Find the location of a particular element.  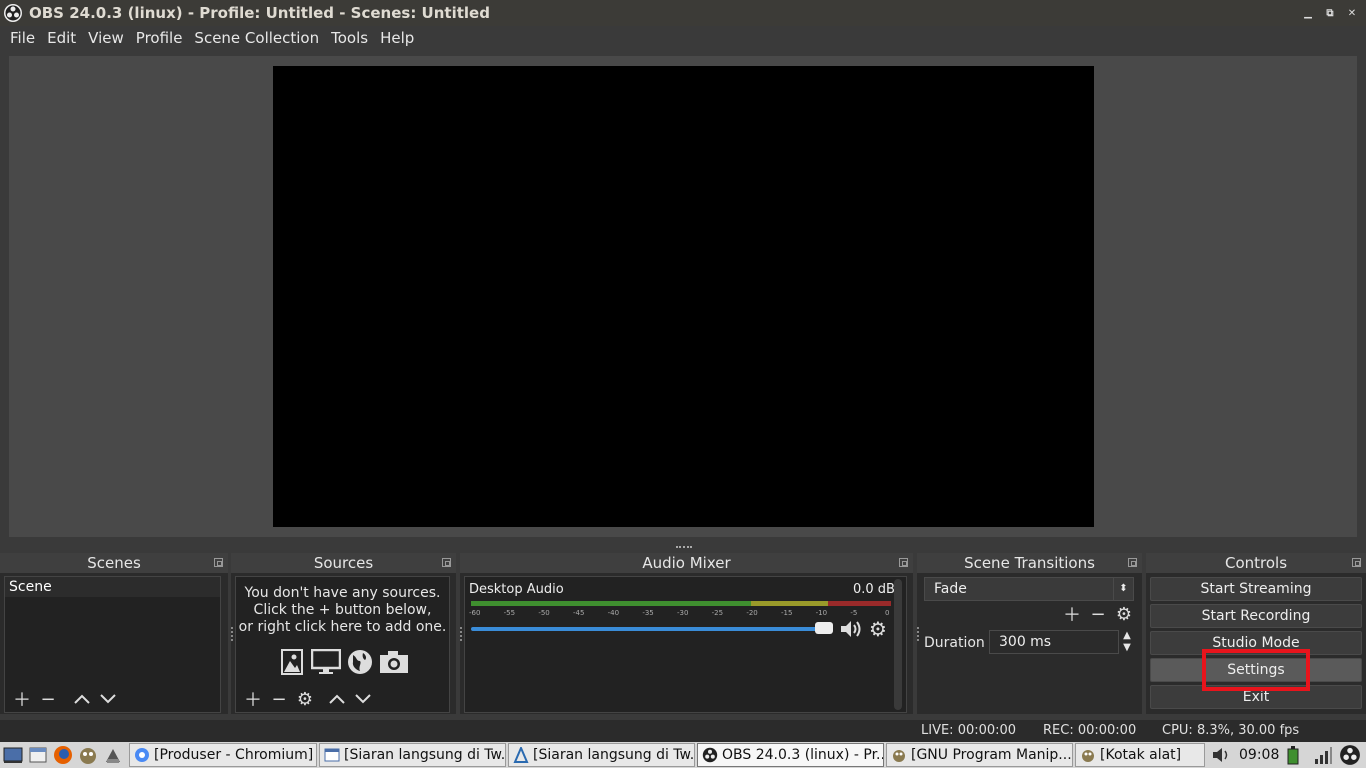

start-streaming-button: Start Streaming is located at coordinates (1256, 589).